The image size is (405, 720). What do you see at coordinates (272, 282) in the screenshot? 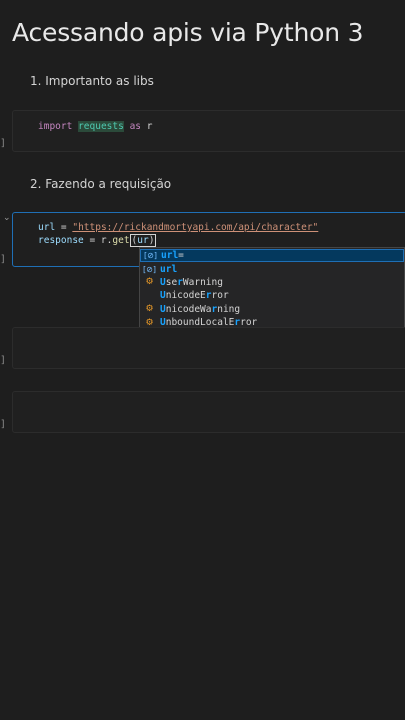
I see `suggestion-item: ⚙ UserWarning` at bounding box center [272, 282].